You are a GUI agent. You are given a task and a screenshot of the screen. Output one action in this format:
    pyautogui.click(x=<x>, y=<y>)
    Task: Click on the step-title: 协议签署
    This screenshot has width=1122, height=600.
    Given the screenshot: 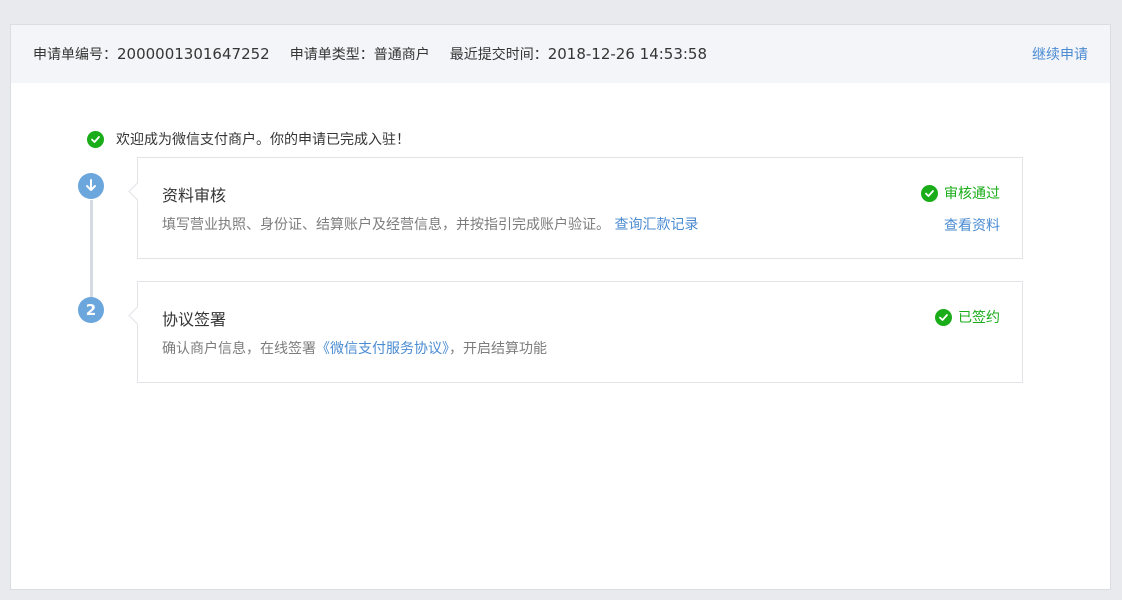 What is the action you would take?
    pyautogui.click(x=194, y=319)
    